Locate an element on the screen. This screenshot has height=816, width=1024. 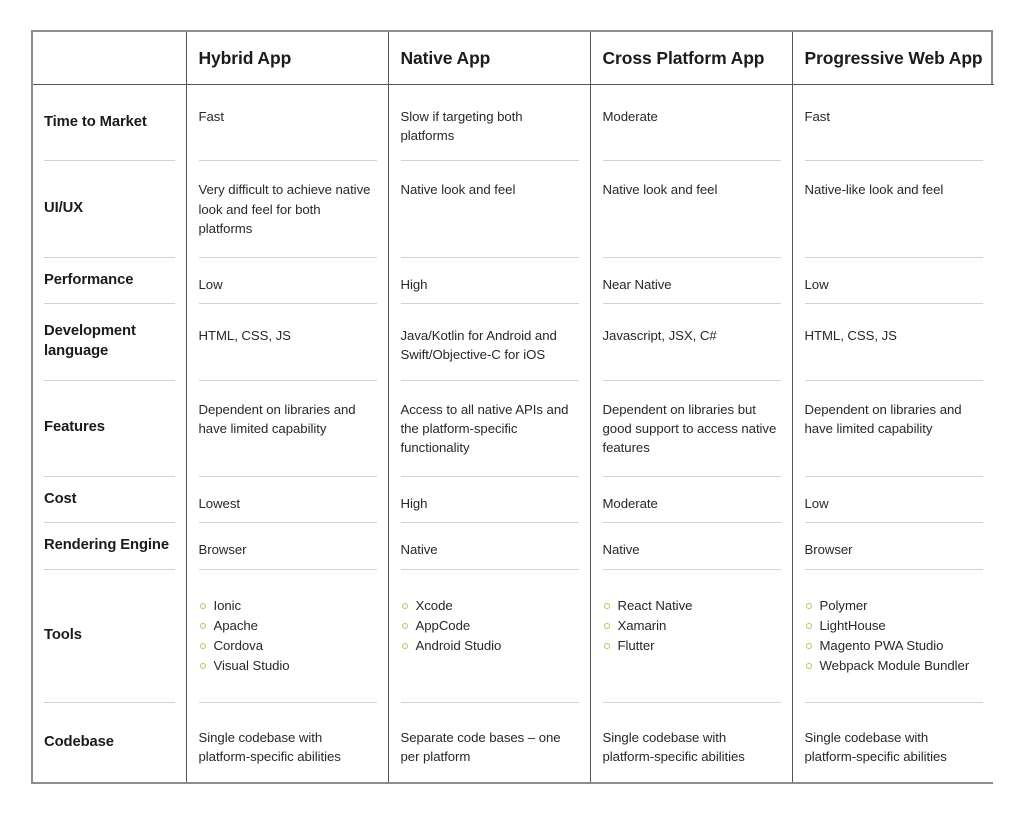
row-label: Features is located at coordinates (74, 427).